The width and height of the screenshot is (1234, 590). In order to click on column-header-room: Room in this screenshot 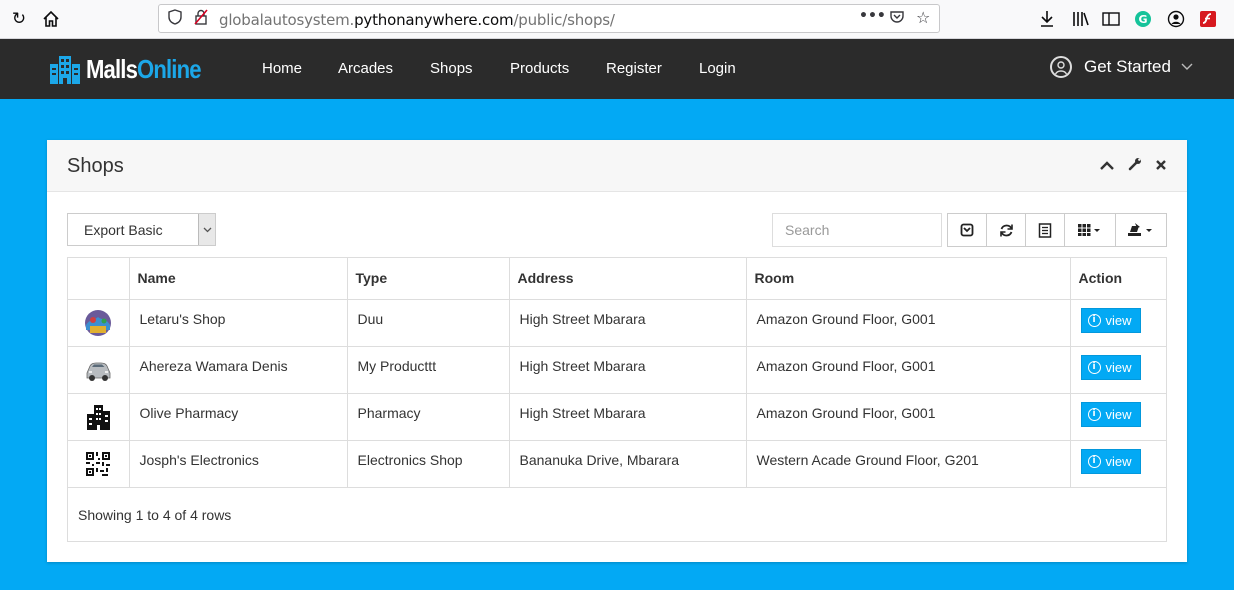, I will do `click(908, 279)`.